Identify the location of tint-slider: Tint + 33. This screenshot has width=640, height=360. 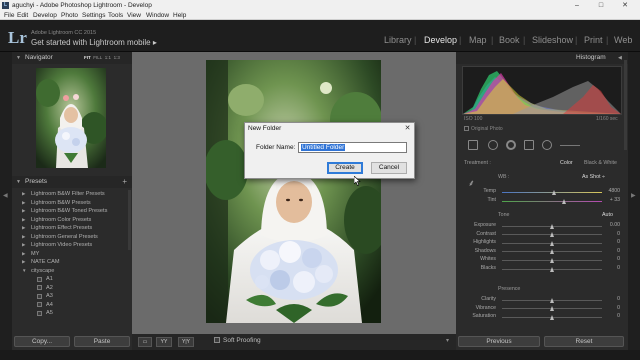
(543, 201).